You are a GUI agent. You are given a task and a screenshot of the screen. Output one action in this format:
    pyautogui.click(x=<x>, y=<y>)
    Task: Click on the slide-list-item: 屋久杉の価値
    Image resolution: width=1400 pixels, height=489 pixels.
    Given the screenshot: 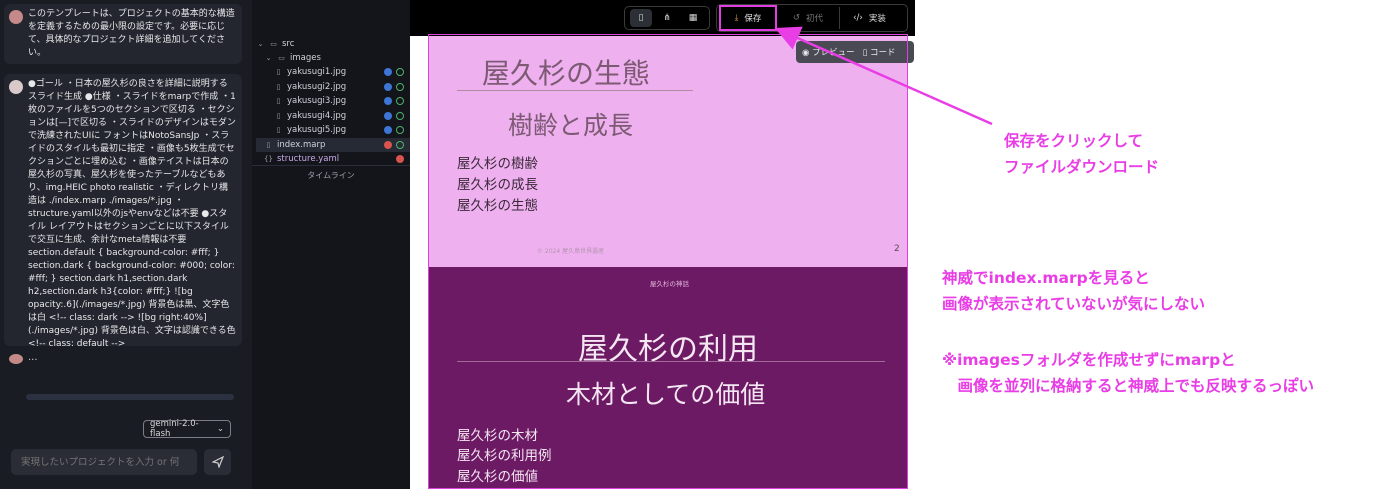 What is the action you would take?
    pyautogui.click(x=497, y=477)
    